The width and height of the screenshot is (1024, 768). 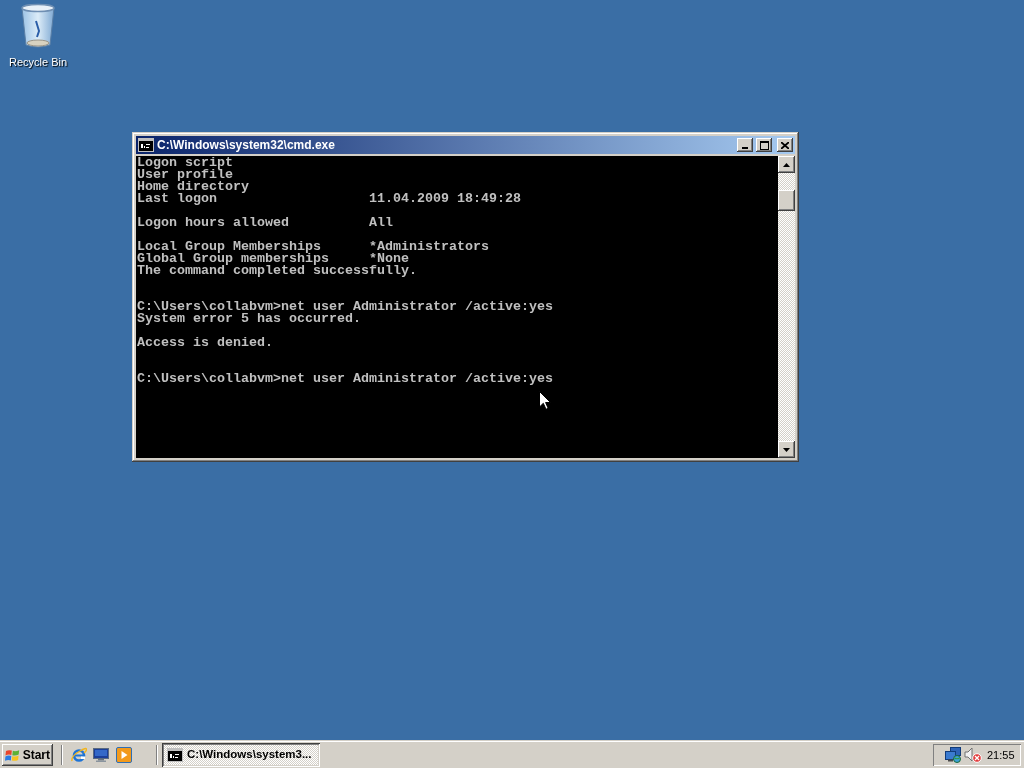 What do you see at coordinates (38, 26) in the screenshot?
I see `recycle-bin-icon` at bounding box center [38, 26].